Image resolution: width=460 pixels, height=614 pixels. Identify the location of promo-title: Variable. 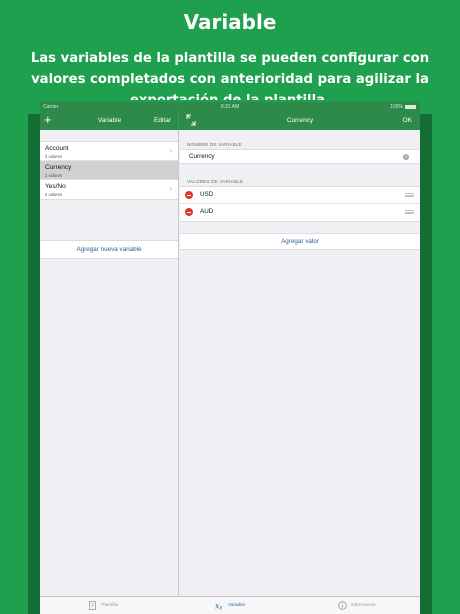
(230, 22).